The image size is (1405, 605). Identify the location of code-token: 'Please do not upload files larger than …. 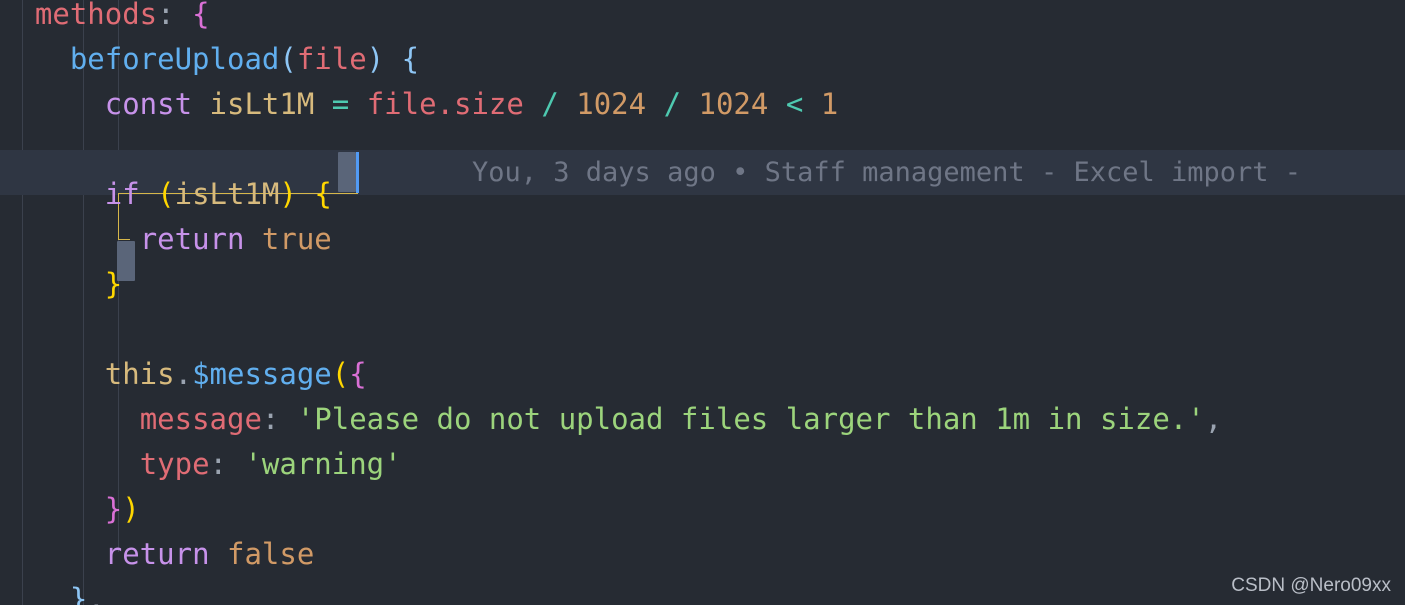
(750, 419).